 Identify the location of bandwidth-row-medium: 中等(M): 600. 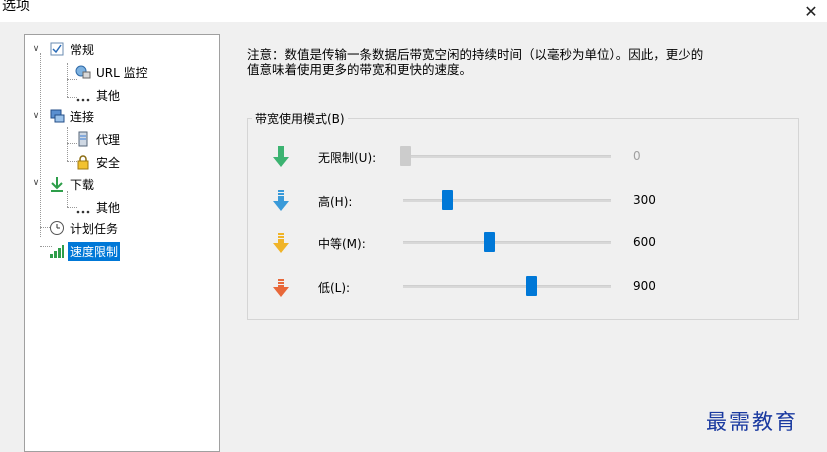
(413, 242).